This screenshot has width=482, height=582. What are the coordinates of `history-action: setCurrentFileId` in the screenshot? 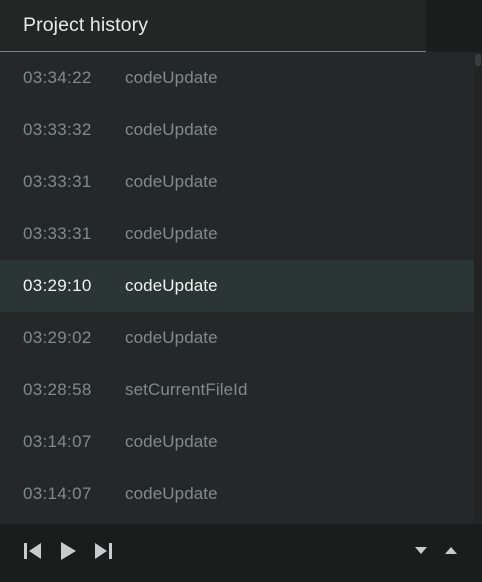 It's located at (186, 389).